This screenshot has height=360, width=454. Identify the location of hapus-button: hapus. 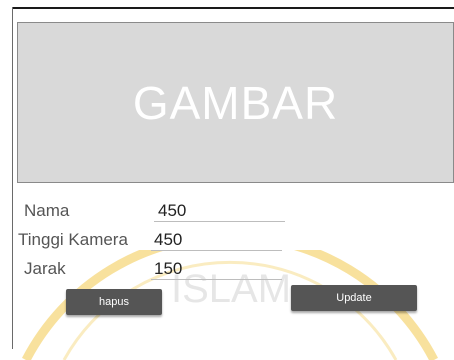
(114, 302).